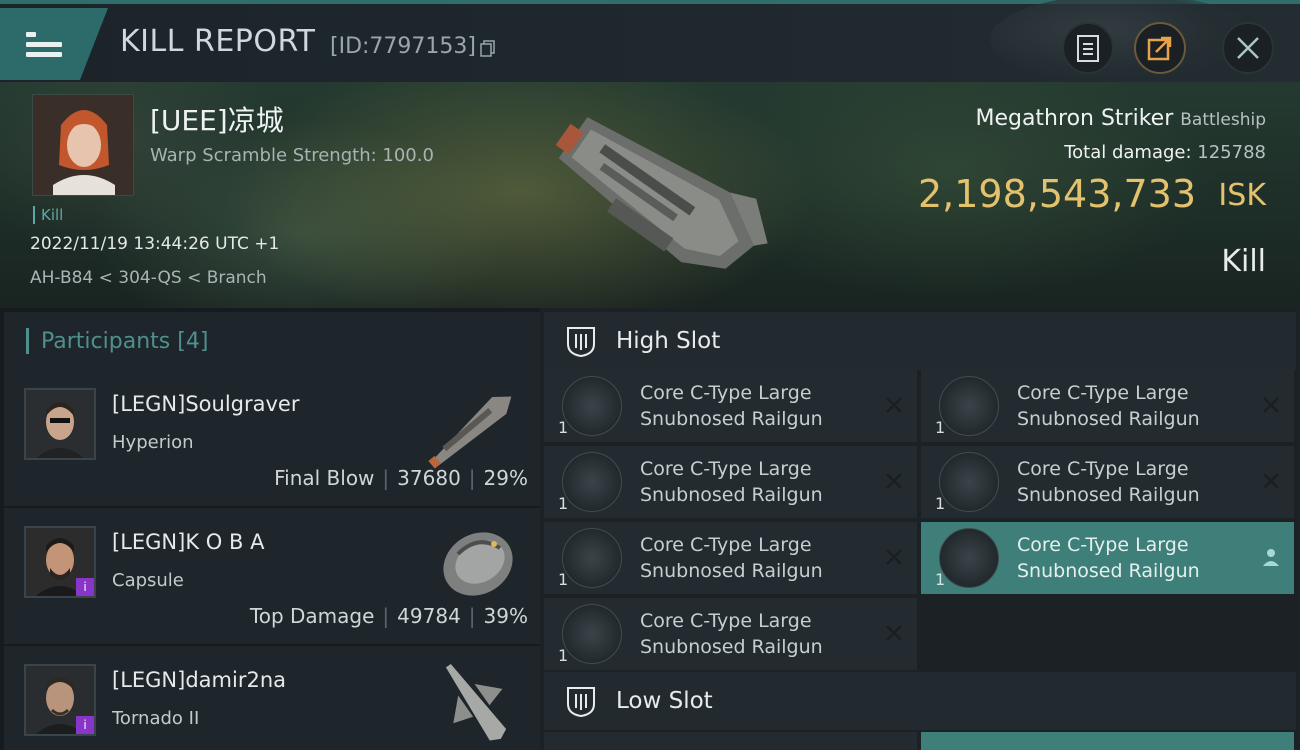 This screenshot has width=1300, height=750. I want to click on copy-icon, so click(488, 49).